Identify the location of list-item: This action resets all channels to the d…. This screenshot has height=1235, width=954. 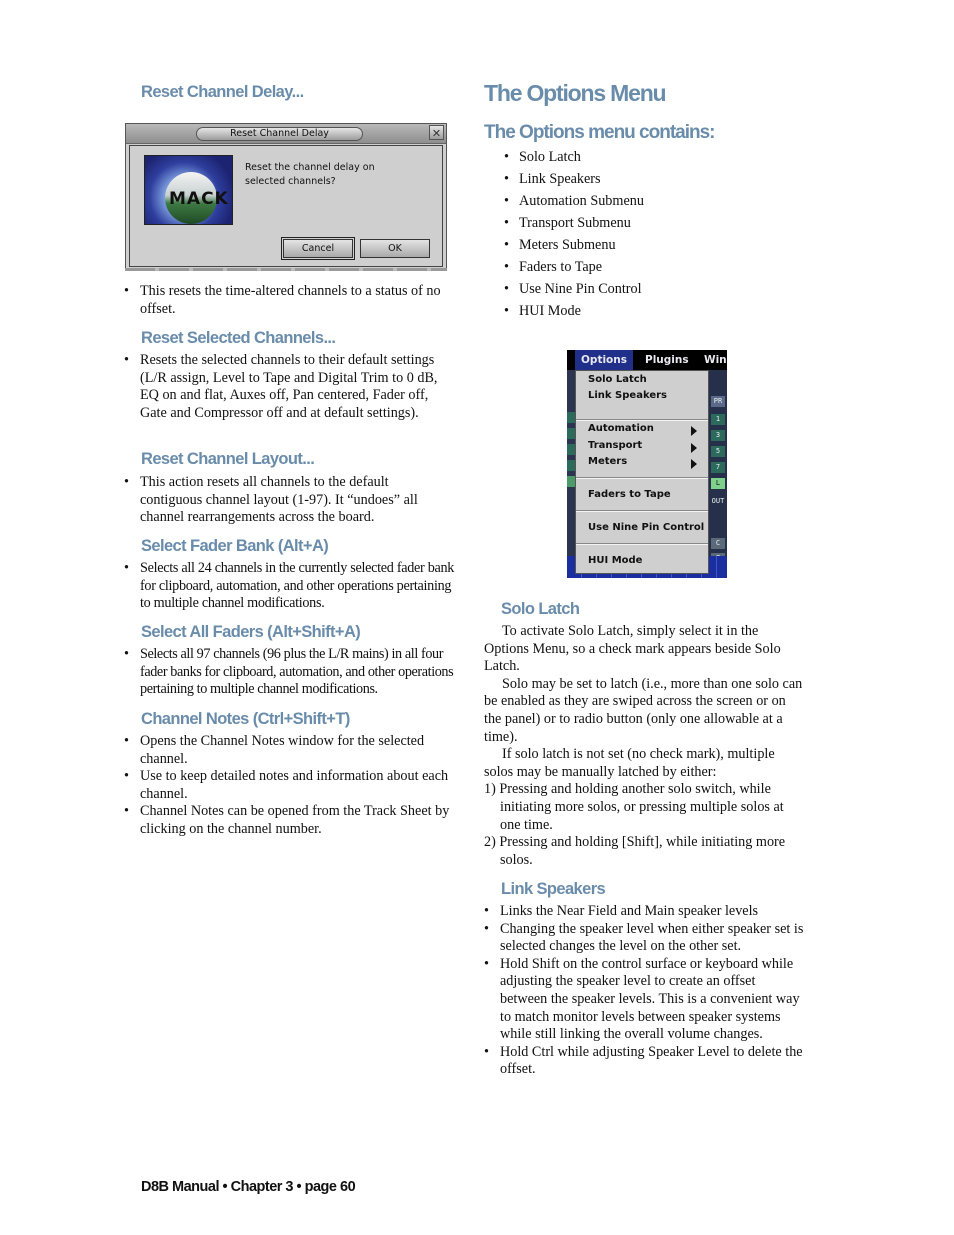
(289, 500).